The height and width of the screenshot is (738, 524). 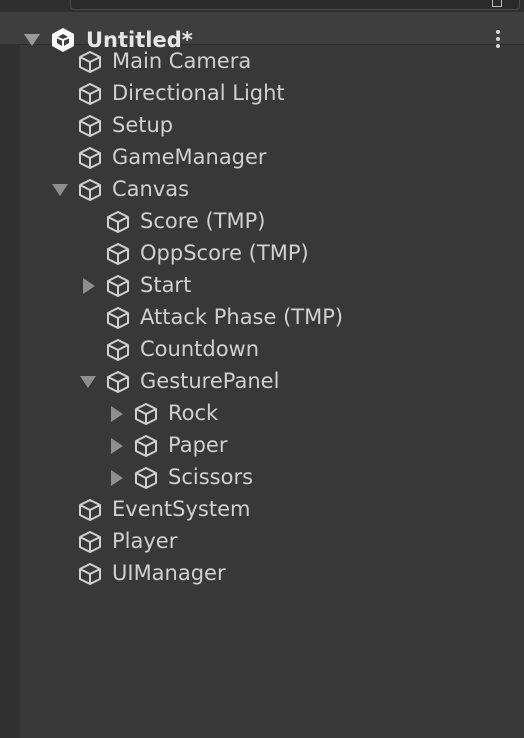 I want to click on item-label: UIManager, so click(x=169, y=573).